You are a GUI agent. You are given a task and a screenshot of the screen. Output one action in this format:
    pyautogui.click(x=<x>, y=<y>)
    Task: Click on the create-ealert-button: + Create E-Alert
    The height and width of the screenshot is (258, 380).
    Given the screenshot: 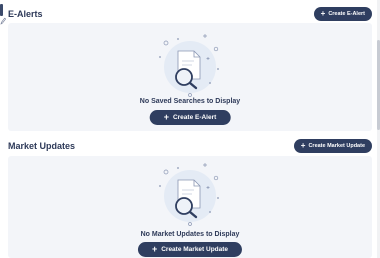 What is the action you would take?
    pyautogui.click(x=190, y=117)
    